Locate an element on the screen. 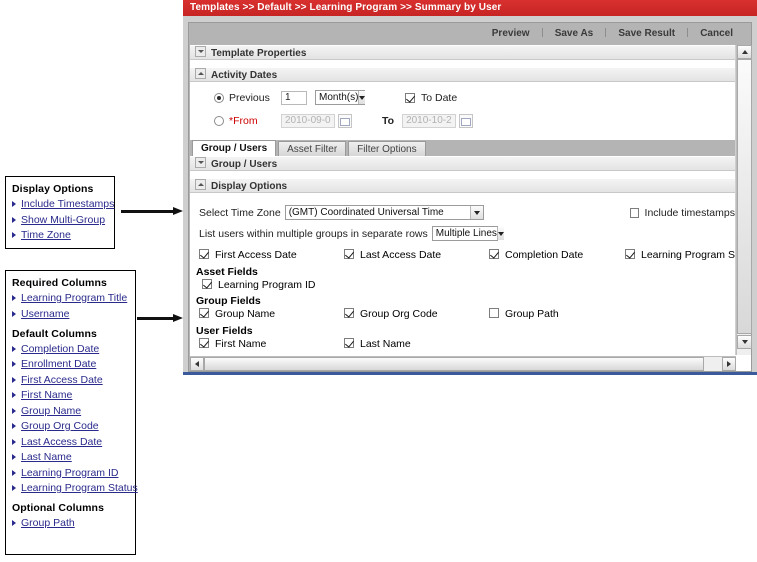  annotation-link-enrollment-date: Enrollment Date is located at coordinates (70, 364).